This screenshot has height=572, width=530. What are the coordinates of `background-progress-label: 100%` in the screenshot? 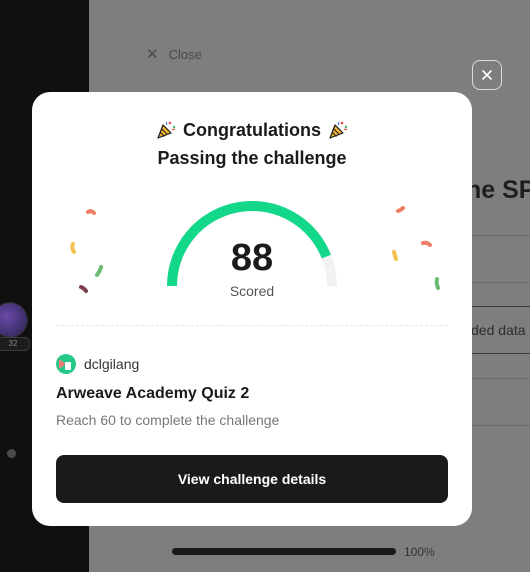 It's located at (419, 552).